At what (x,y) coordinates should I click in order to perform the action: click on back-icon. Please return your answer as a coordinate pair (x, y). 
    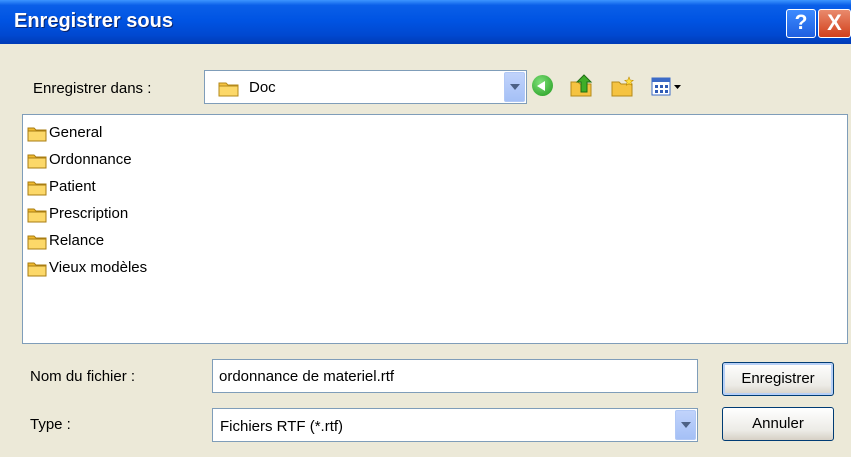
    Looking at the image, I should click on (542, 85).